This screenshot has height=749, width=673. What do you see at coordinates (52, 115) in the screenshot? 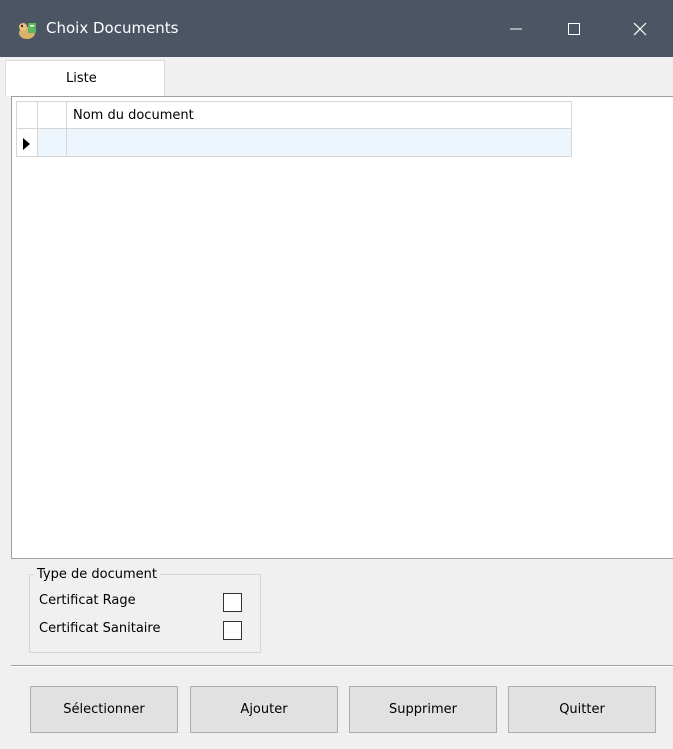
I see `grid-column-header` at bounding box center [52, 115].